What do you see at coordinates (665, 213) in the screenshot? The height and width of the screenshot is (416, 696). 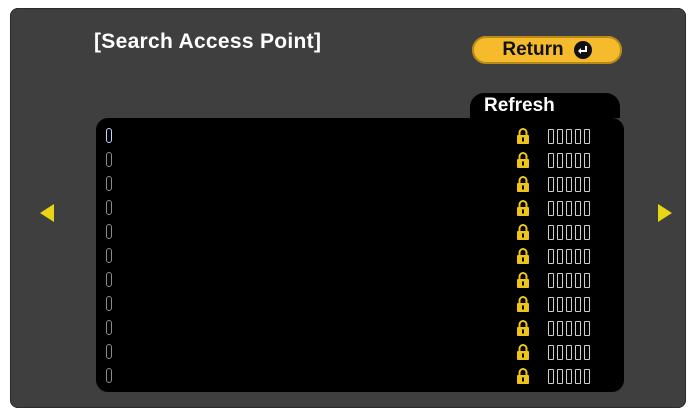 I see `arrow-right-icon` at bounding box center [665, 213].